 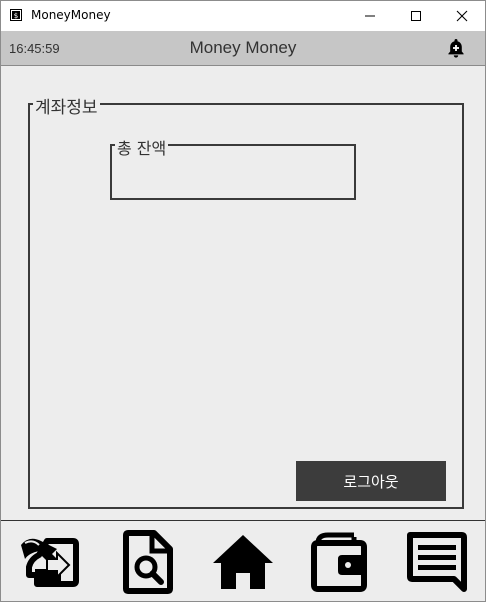 I want to click on total-balance-label: 총 잔액, so click(x=142, y=147).